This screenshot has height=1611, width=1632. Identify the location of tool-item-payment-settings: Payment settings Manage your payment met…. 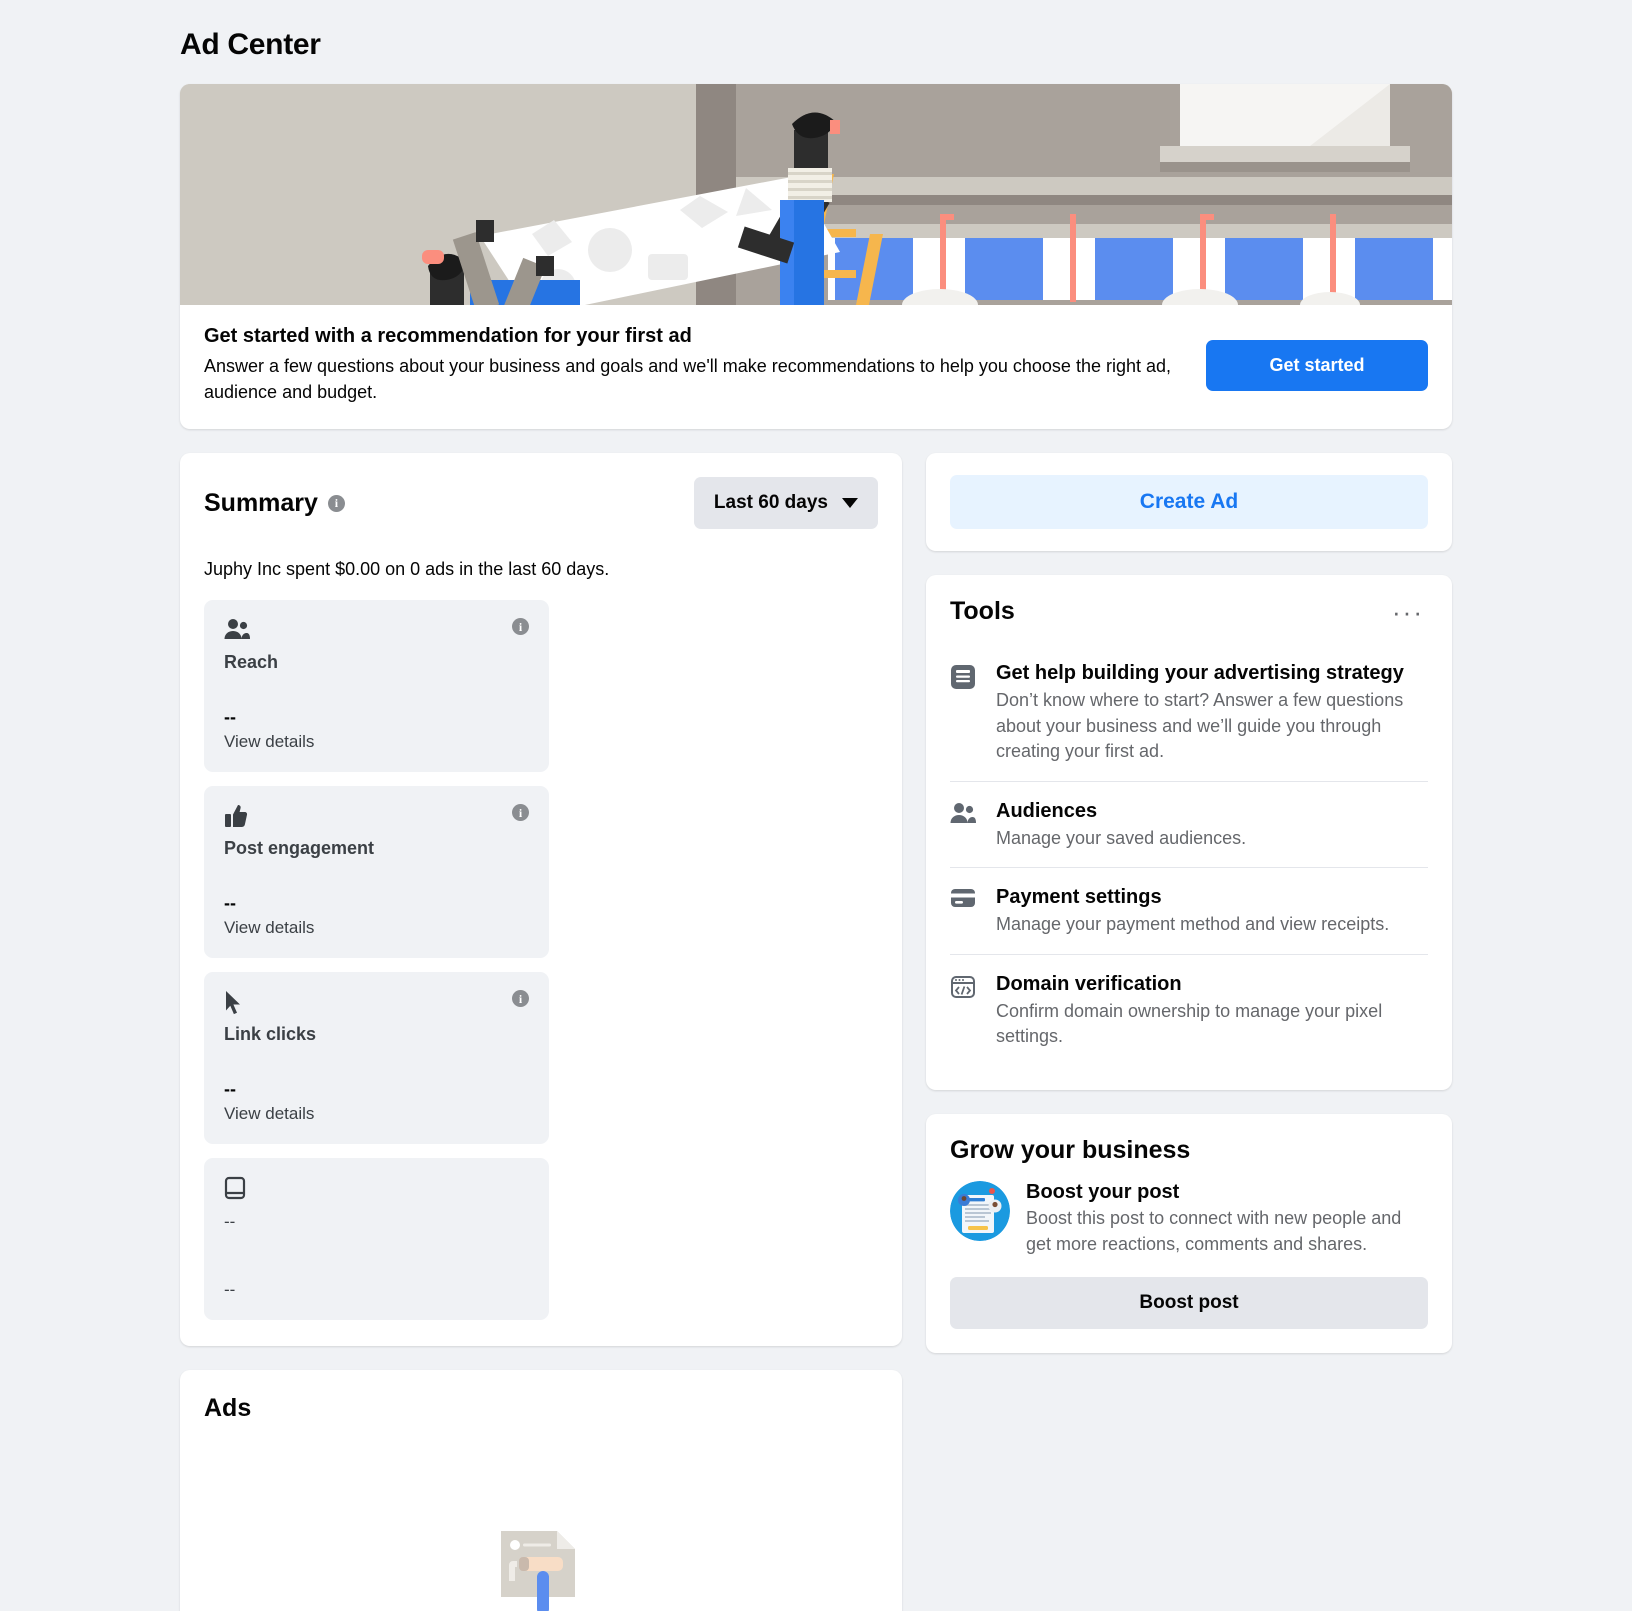
(1189, 910).